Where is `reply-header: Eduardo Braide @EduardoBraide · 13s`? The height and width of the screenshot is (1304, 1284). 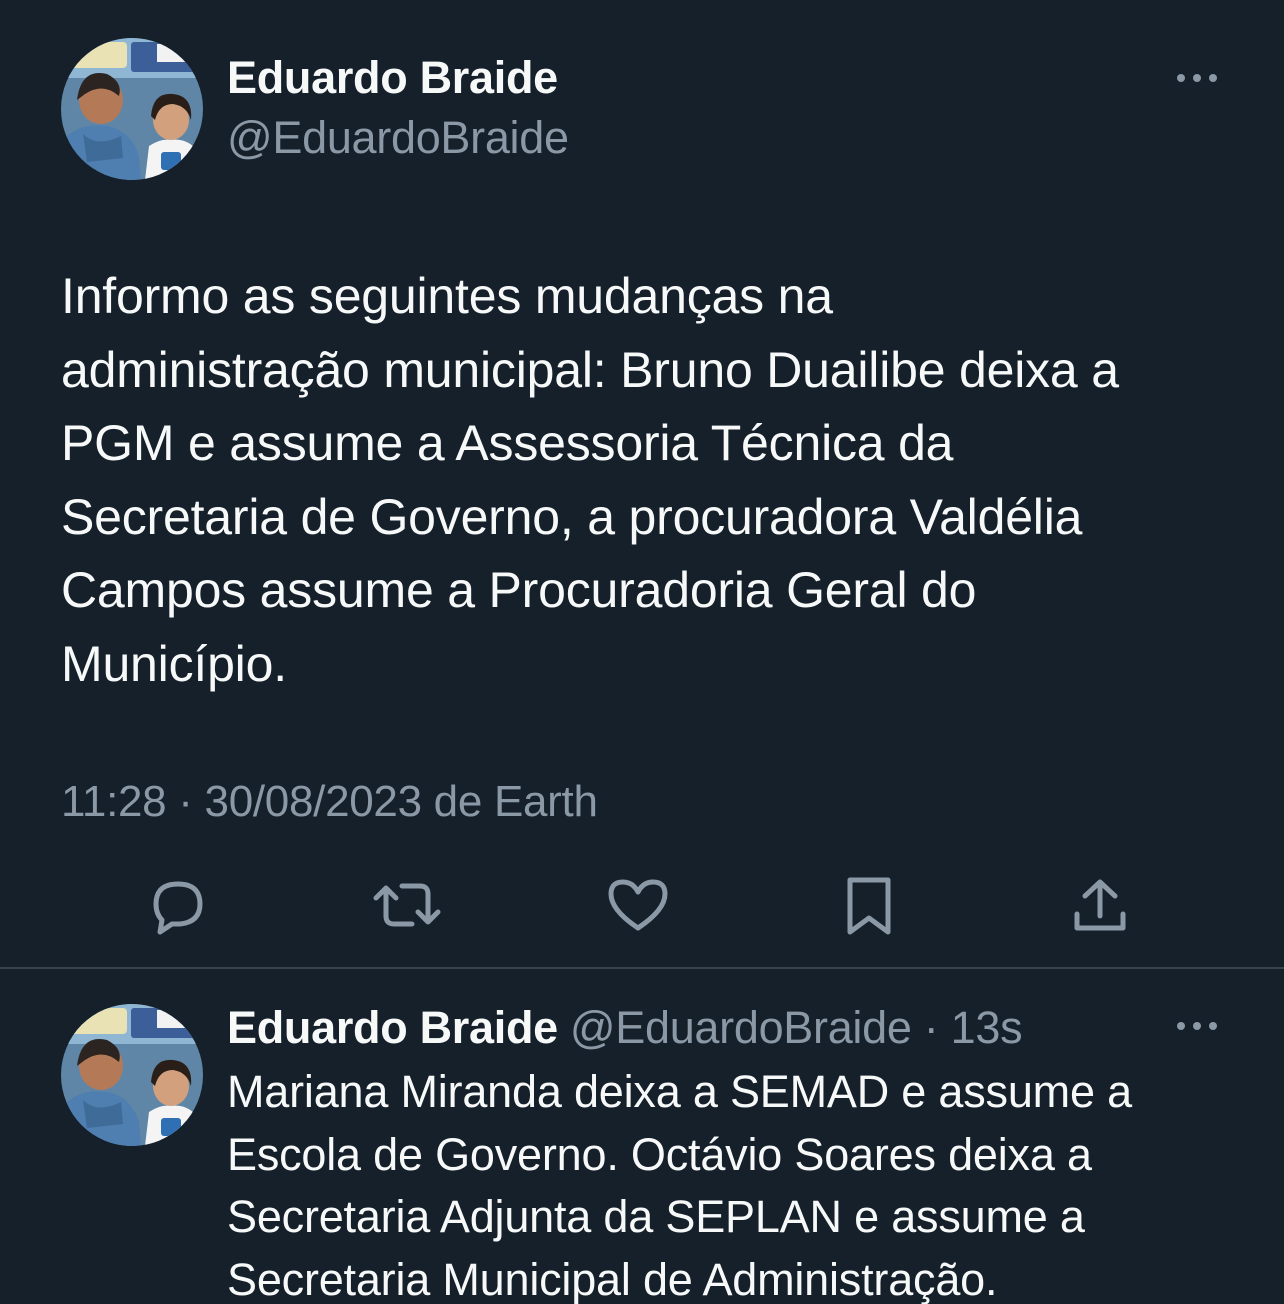
reply-header: Eduardo Braide @EduardoBraide · 13s is located at coordinates (625, 1028).